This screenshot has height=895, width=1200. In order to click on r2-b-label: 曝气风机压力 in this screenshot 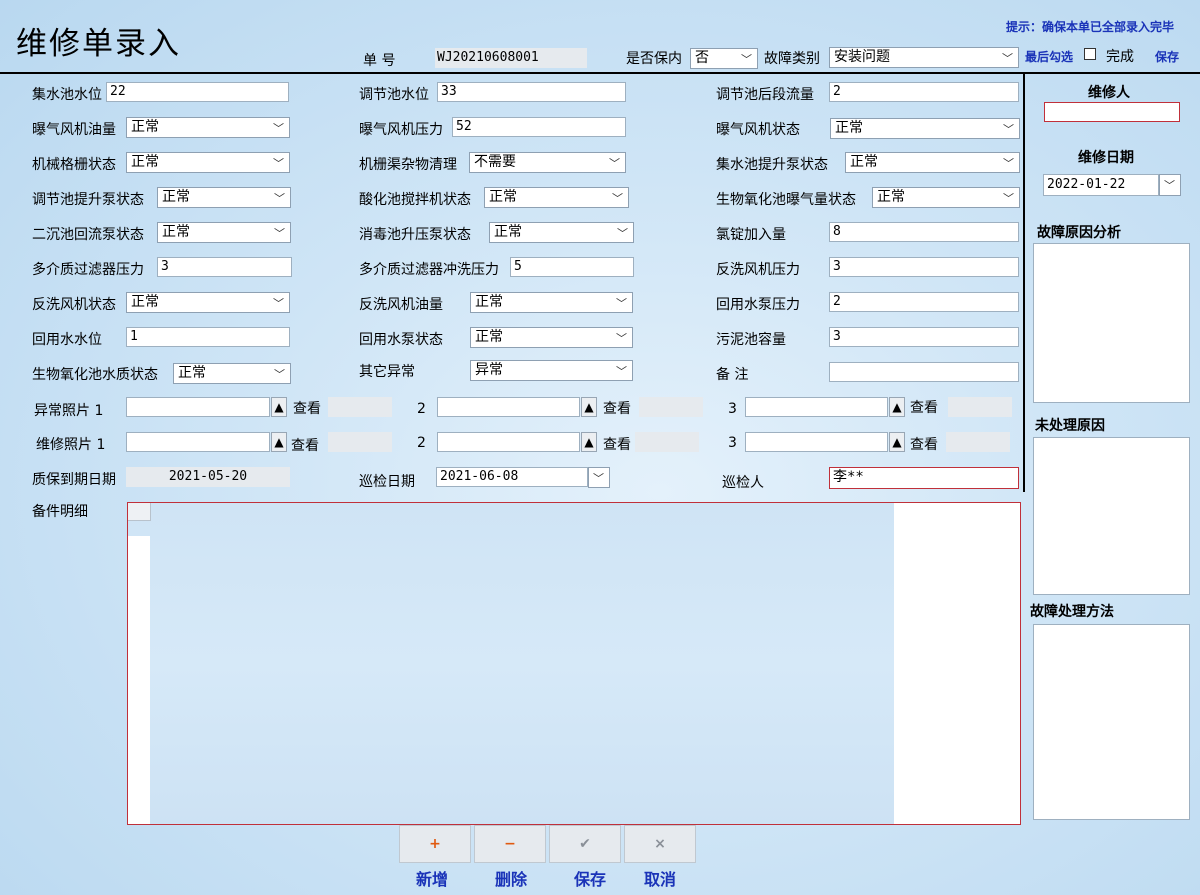, I will do `click(401, 130)`.